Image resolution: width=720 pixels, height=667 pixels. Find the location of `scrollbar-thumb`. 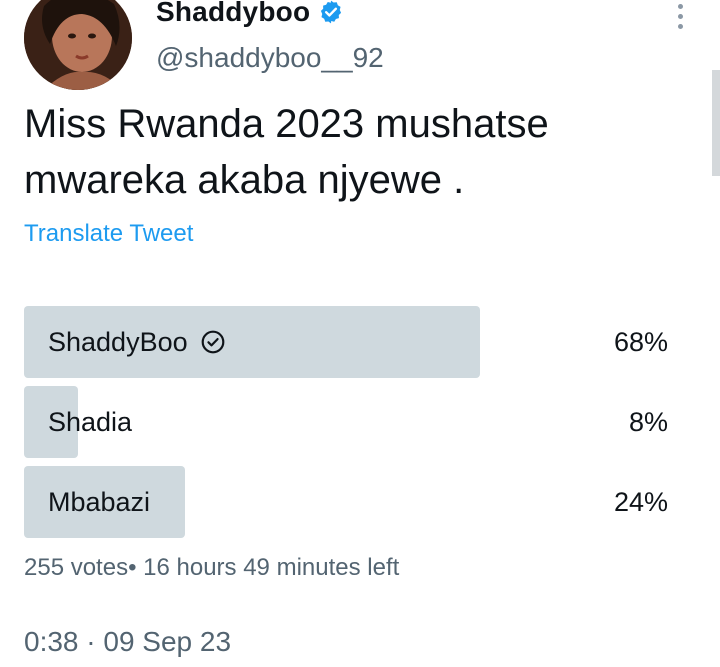

scrollbar-thumb is located at coordinates (716, 123).